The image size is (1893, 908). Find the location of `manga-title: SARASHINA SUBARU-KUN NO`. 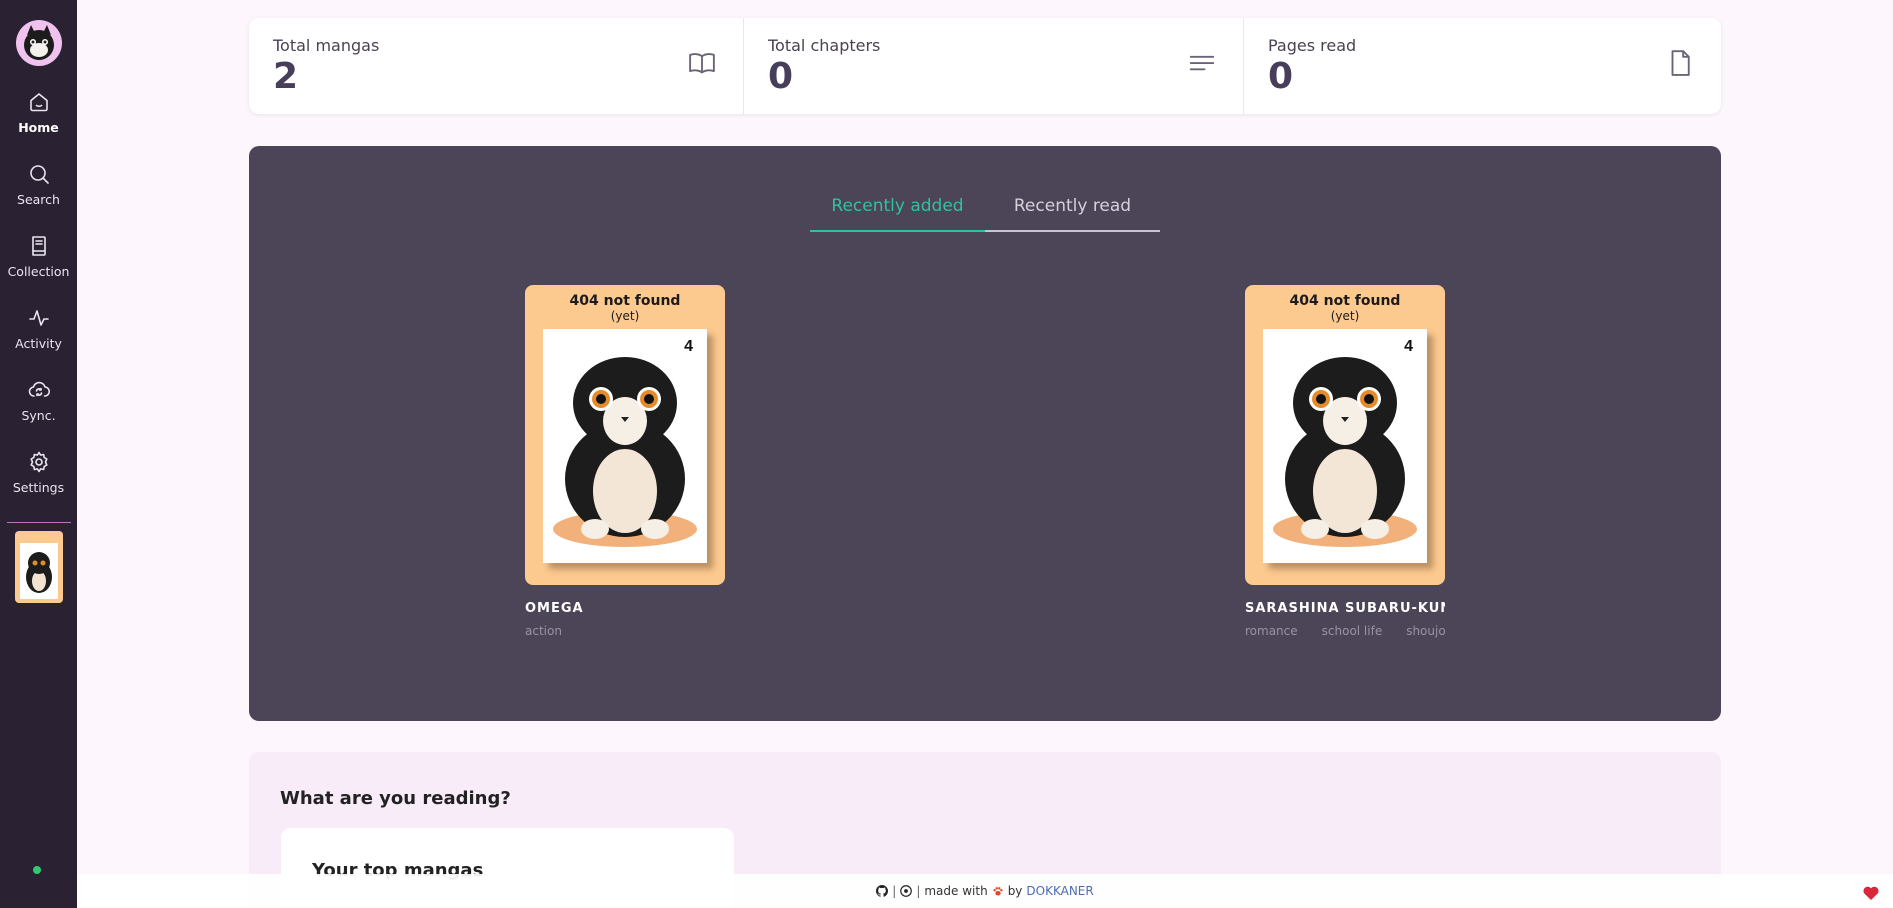

manga-title: SARASHINA SUBARU-KUN NO is located at coordinates (1345, 608).